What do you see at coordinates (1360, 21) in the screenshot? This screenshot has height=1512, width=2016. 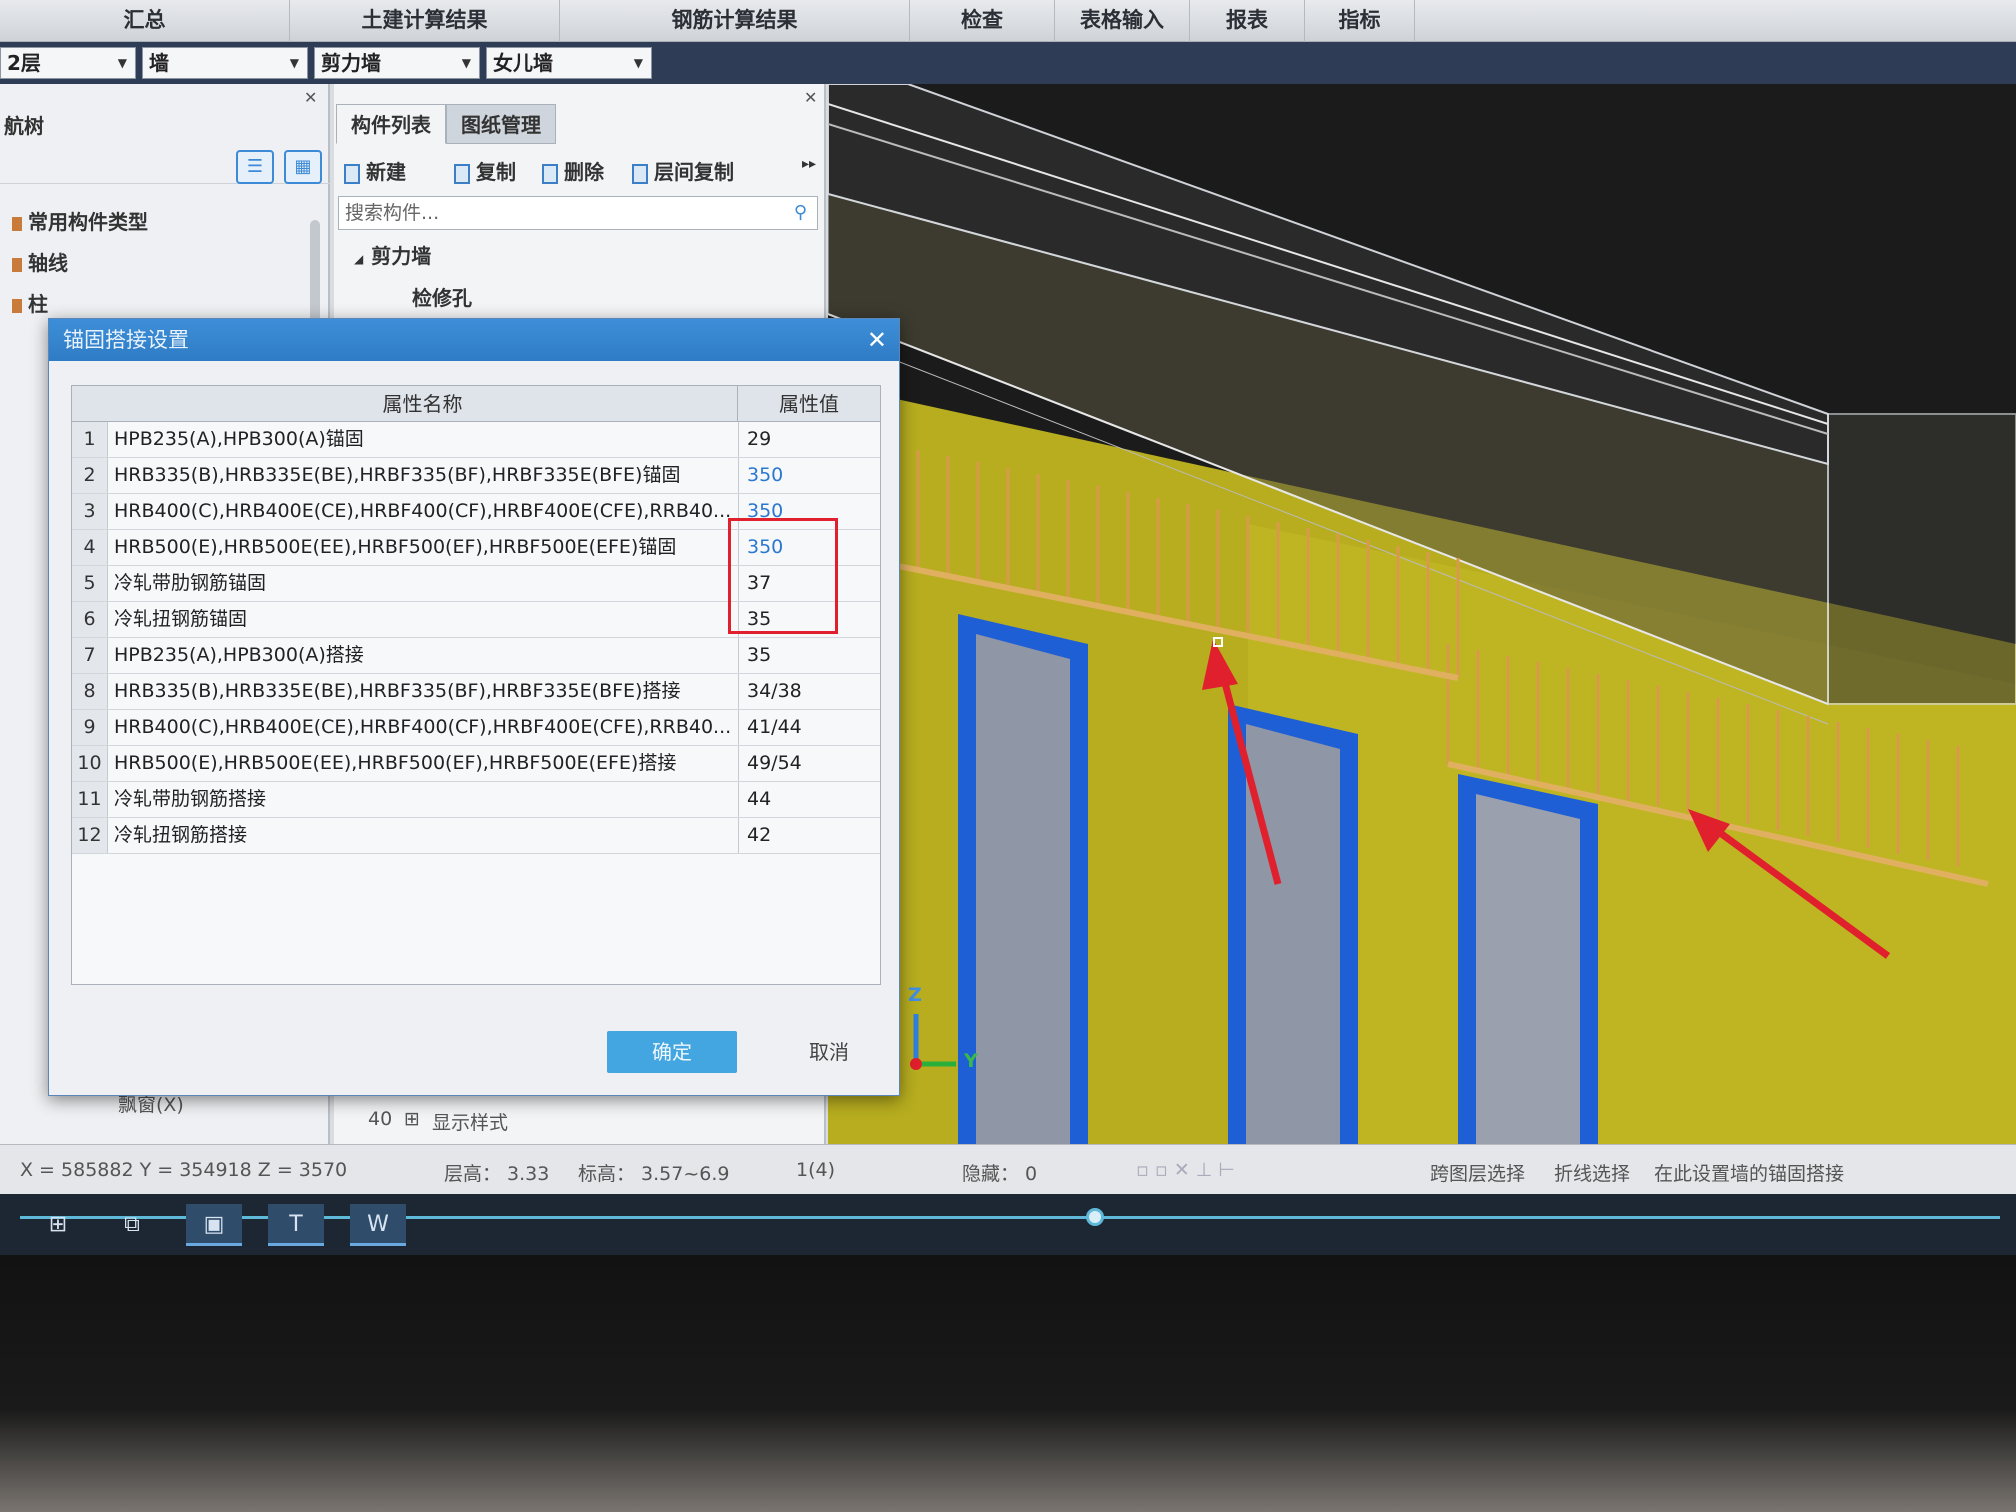 I see `menu-tab-index: 指标` at bounding box center [1360, 21].